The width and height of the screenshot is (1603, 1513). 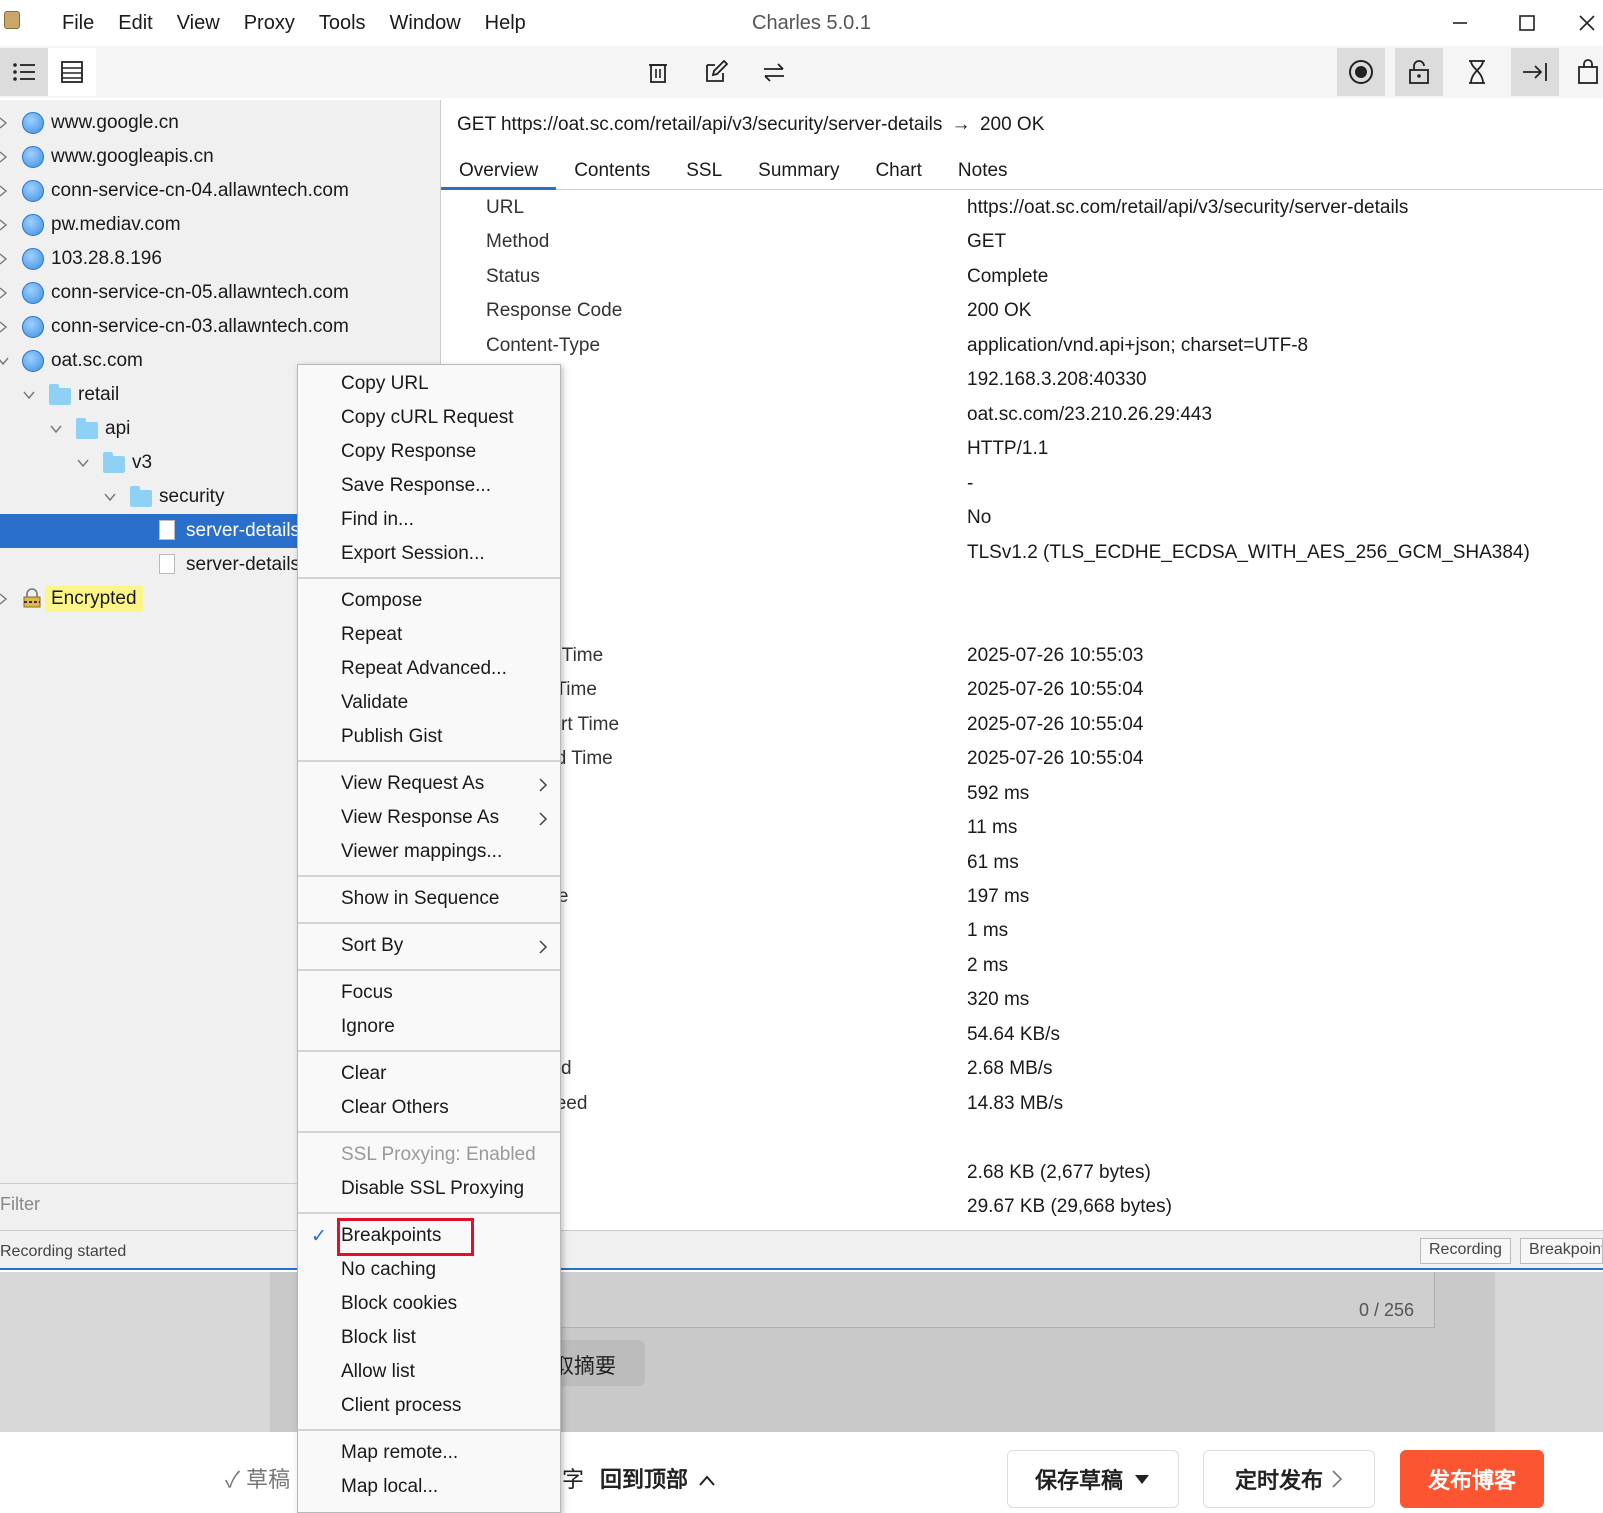 What do you see at coordinates (220, 293) in the screenshot?
I see `tree-host-row: conn-service-cn-05.allawntech.com` at bounding box center [220, 293].